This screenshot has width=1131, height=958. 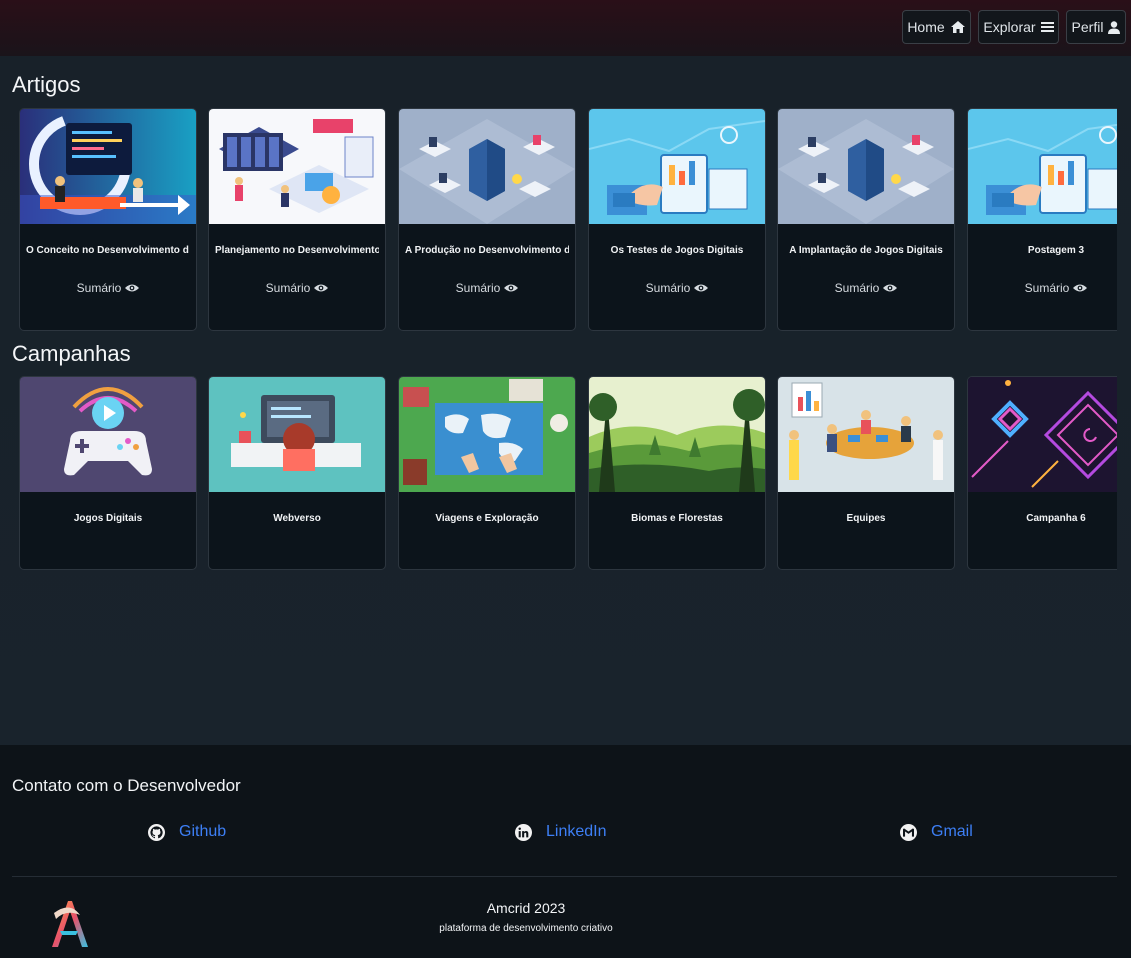 What do you see at coordinates (1087, 27) in the screenshot?
I see `nav-profile-label: Perfil` at bounding box center [1087, 27].